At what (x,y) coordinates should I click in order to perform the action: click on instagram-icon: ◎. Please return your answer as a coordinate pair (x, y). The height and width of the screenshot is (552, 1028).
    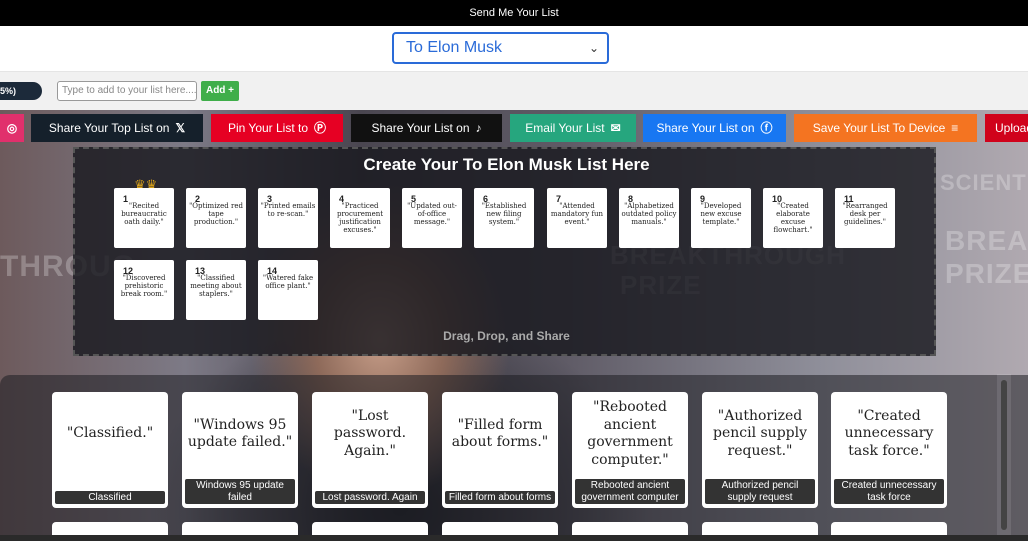
    Looking at the image, I should click on (12, 128).